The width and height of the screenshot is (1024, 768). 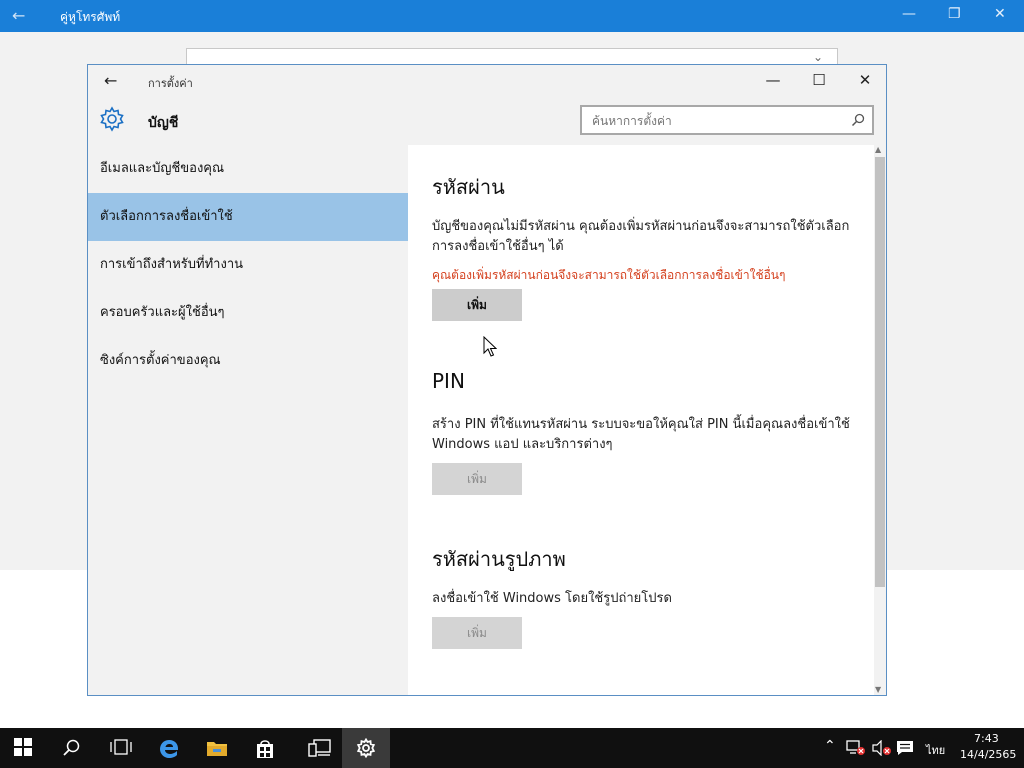 What do you see at coordinates (248, 361) in the screenshot?
I see `nav-item-sync-settings: ซิงค์การตั้งค่าของคุณ` at bounding box center [248, 361].